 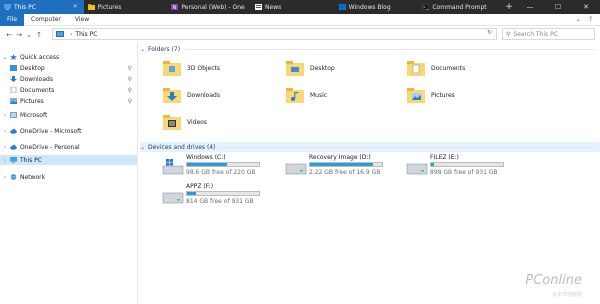 I want to click on close-button: ✕, so click(x=586, y=7).